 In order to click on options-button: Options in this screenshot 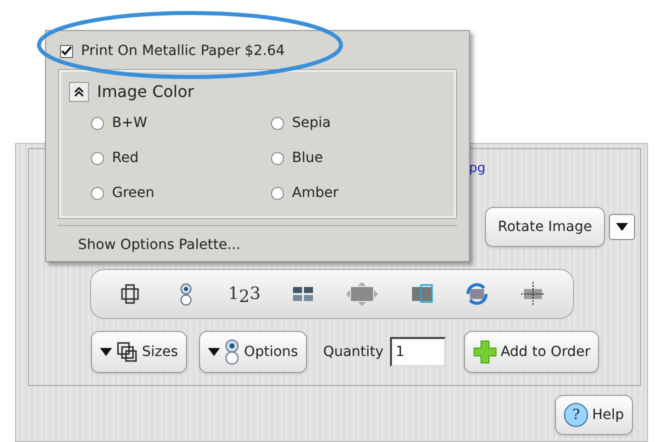, I will do `click(253, 352)`.